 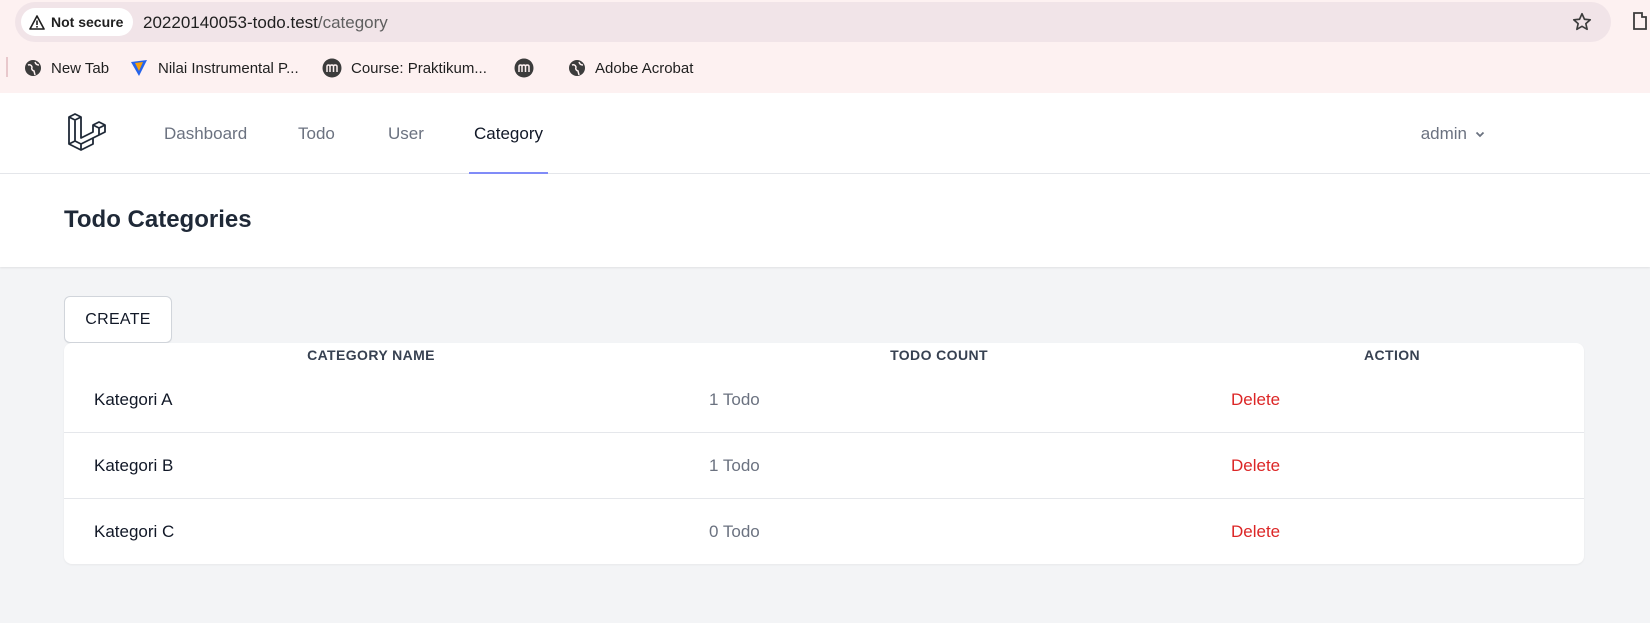 I want to click on category-name: Kategori B, so click(x=134, y=465).